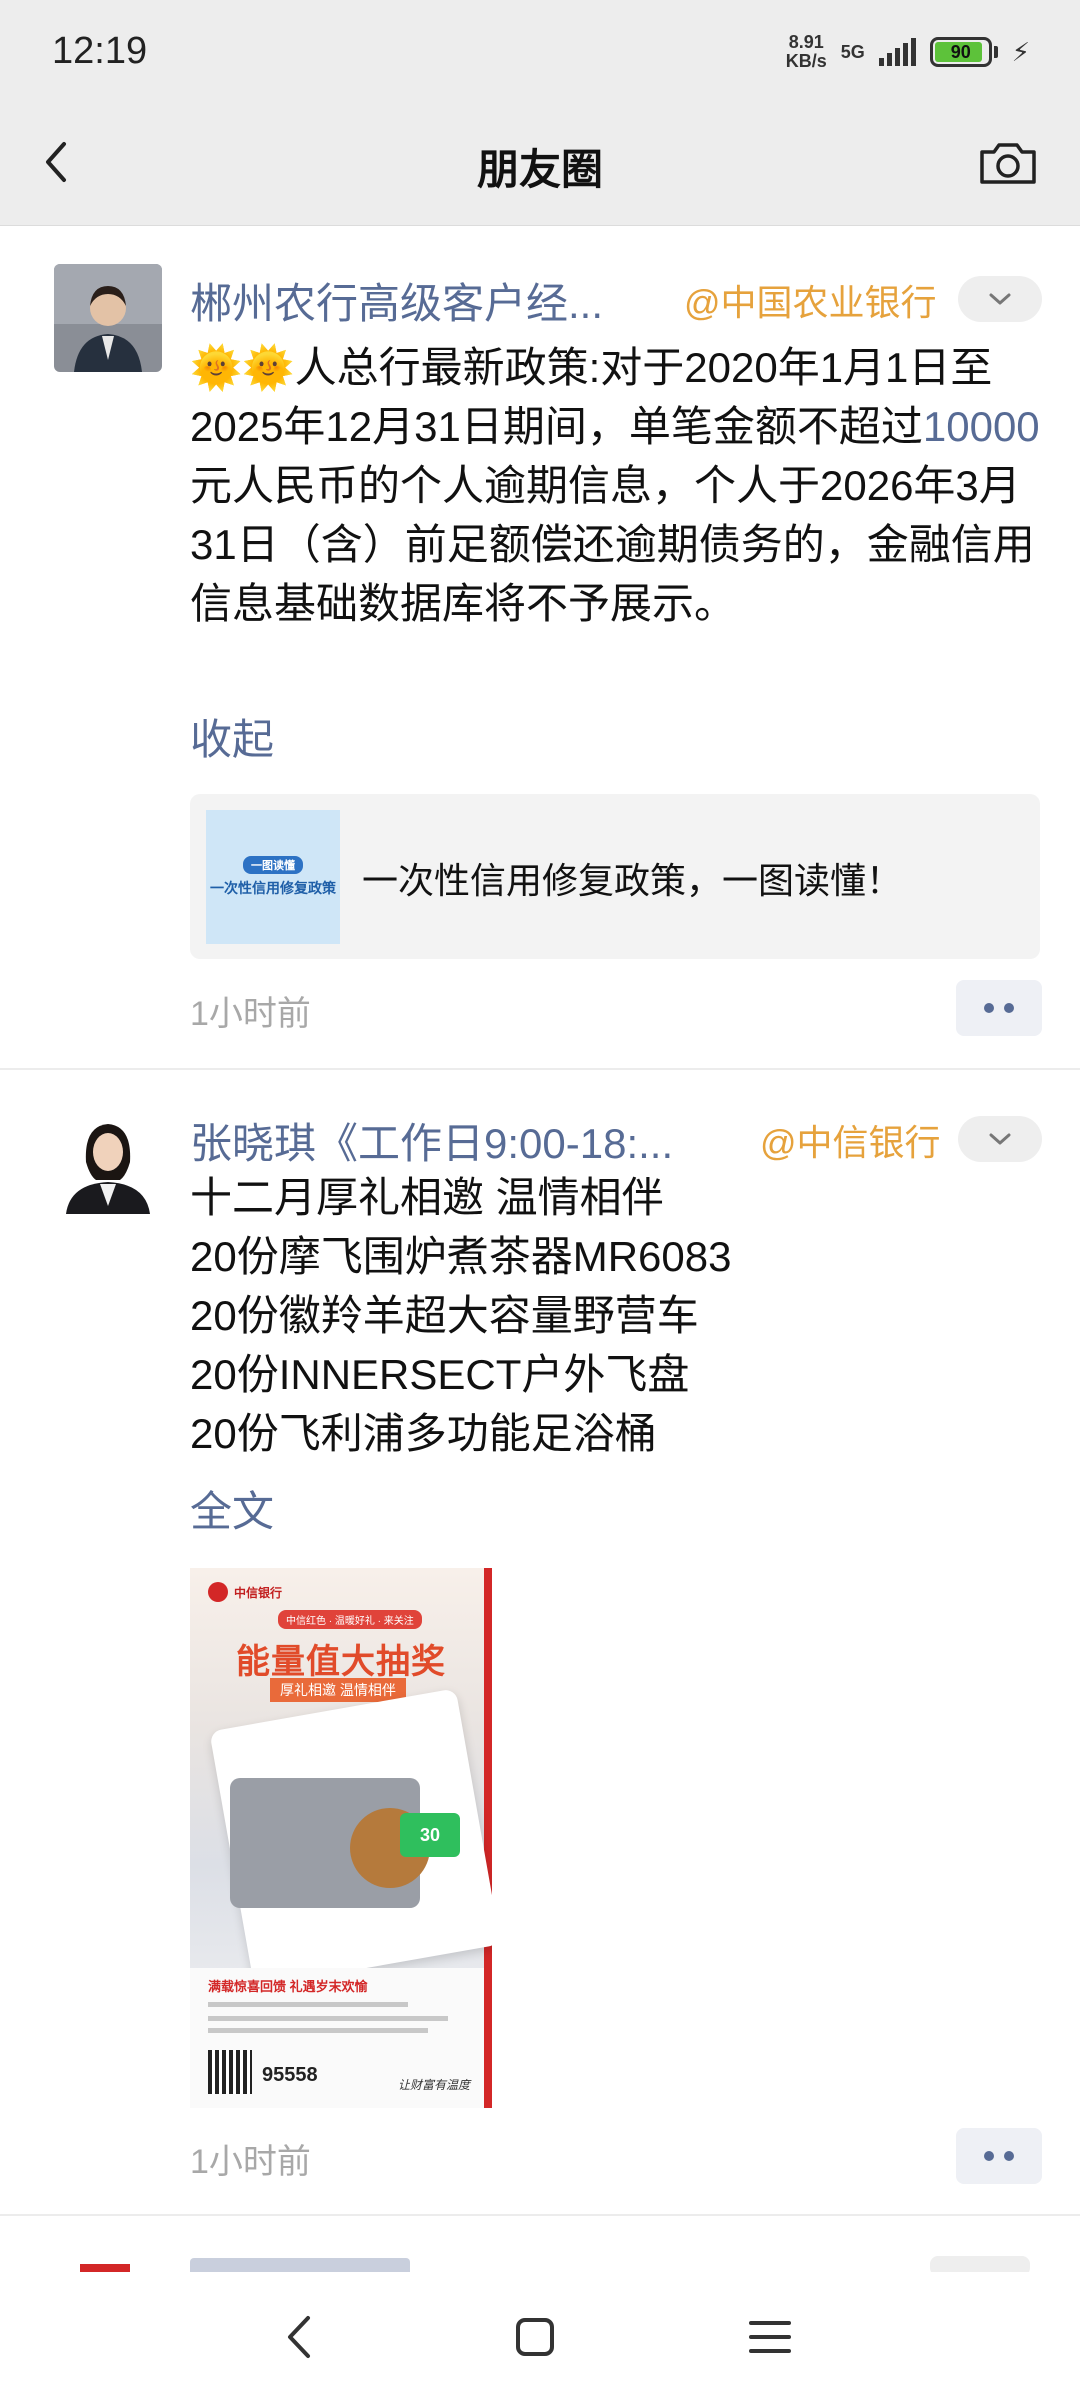  What do you see at coordinates (850, 1140) in the screenshot?
I see `org-tag: @中信银行` at bounding box center [850, 1140].